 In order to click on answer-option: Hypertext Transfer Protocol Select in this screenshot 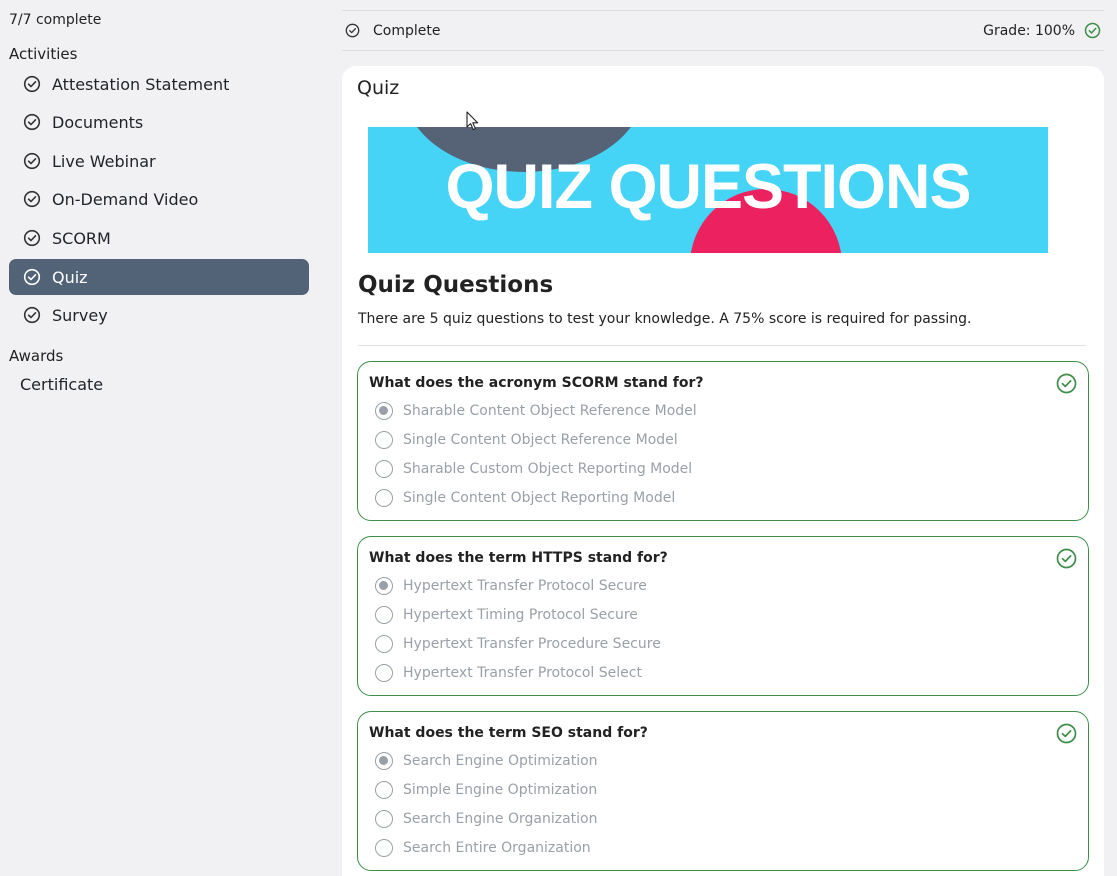, I will do `click(508, 673)`.